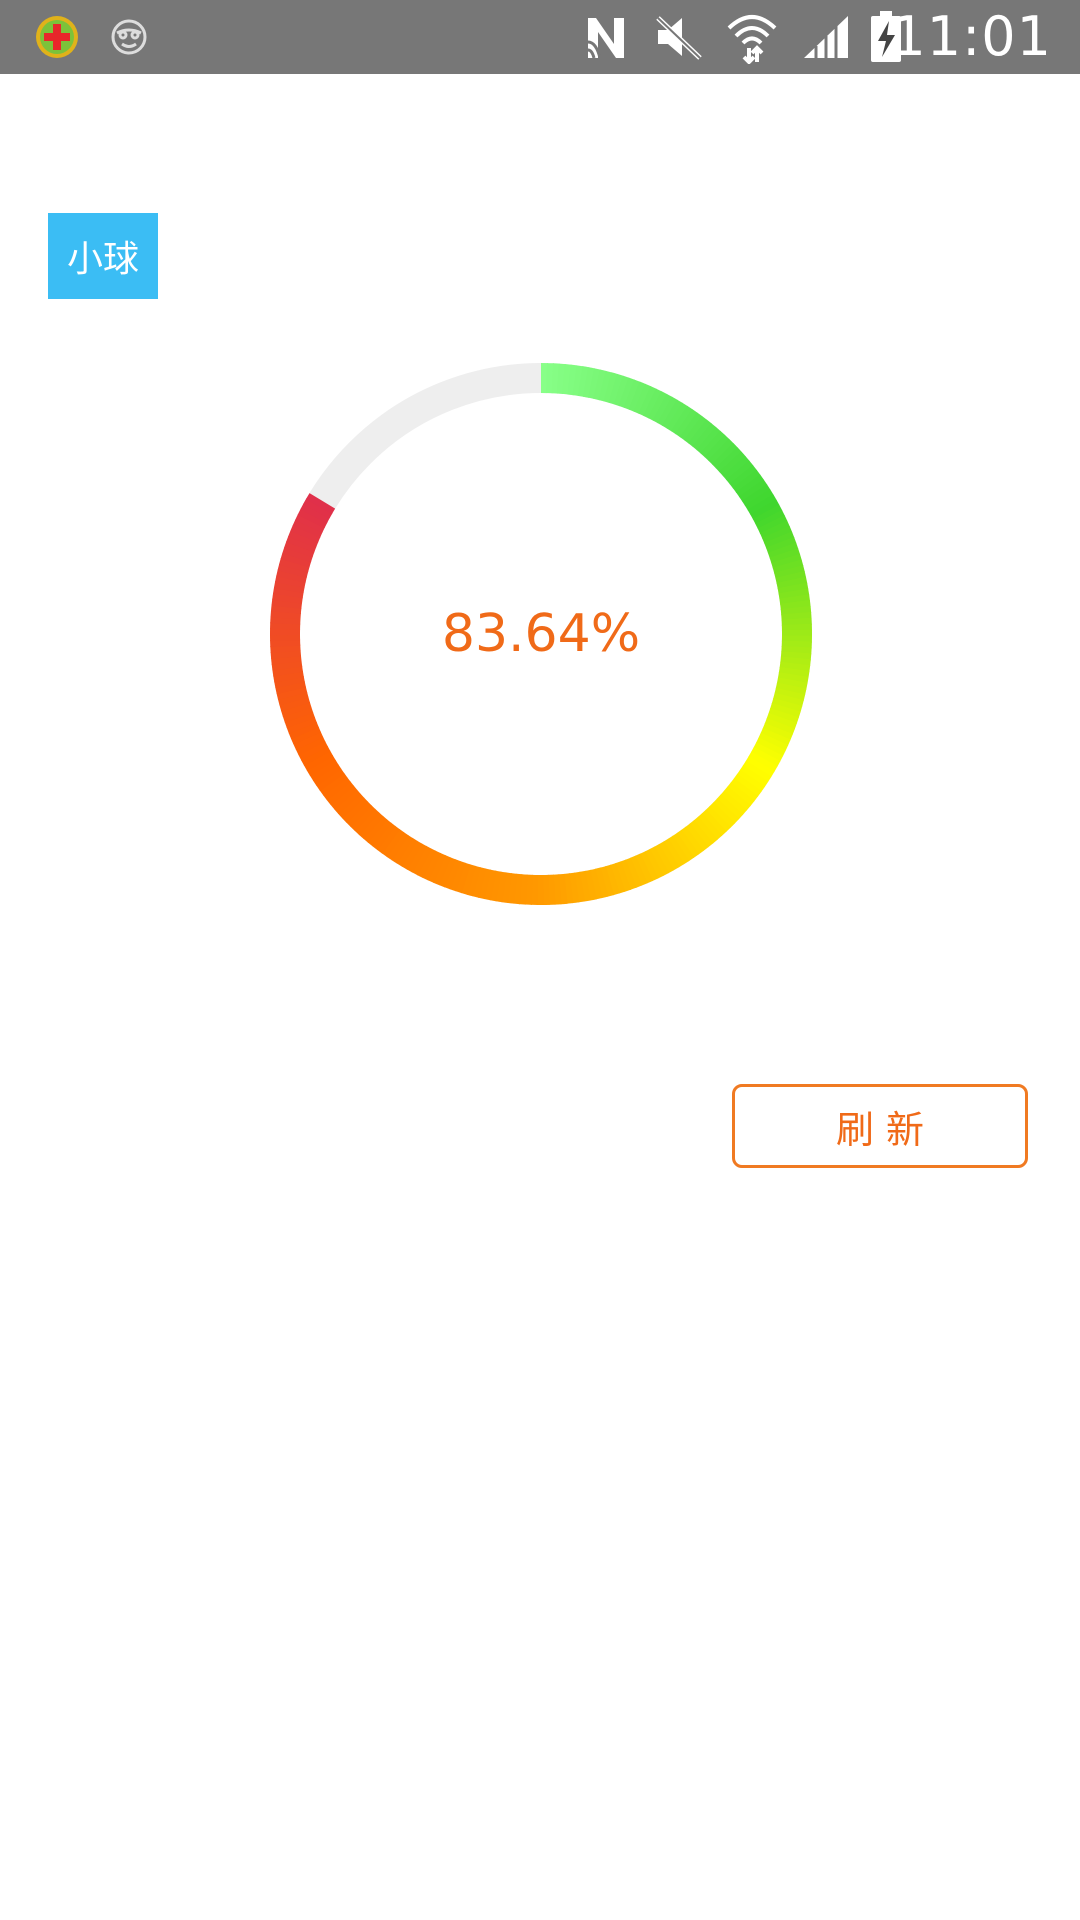 The image size is (1080, 1920). I want to click on progress-percent-label: 83.64%, so click(541, 634).